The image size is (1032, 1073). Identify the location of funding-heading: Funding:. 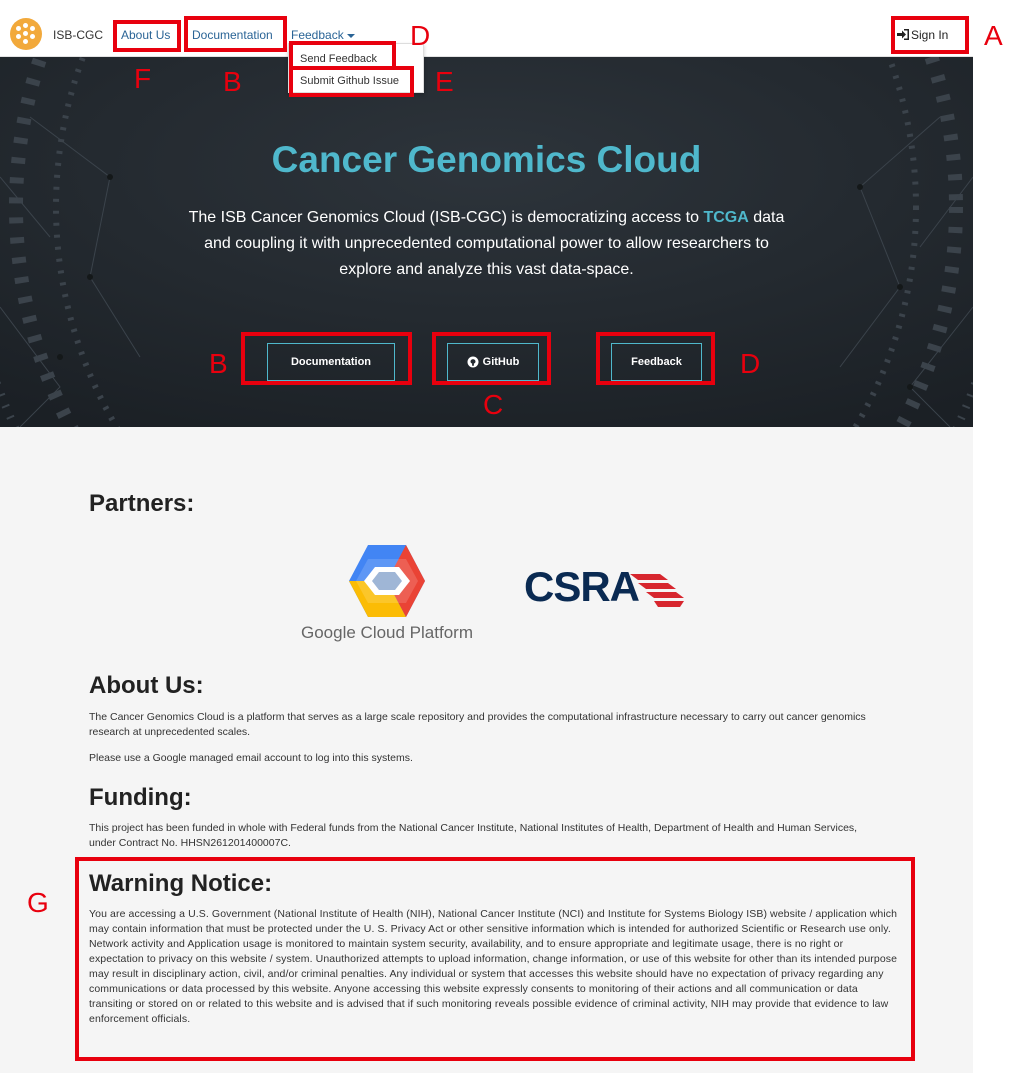
(140, 797).